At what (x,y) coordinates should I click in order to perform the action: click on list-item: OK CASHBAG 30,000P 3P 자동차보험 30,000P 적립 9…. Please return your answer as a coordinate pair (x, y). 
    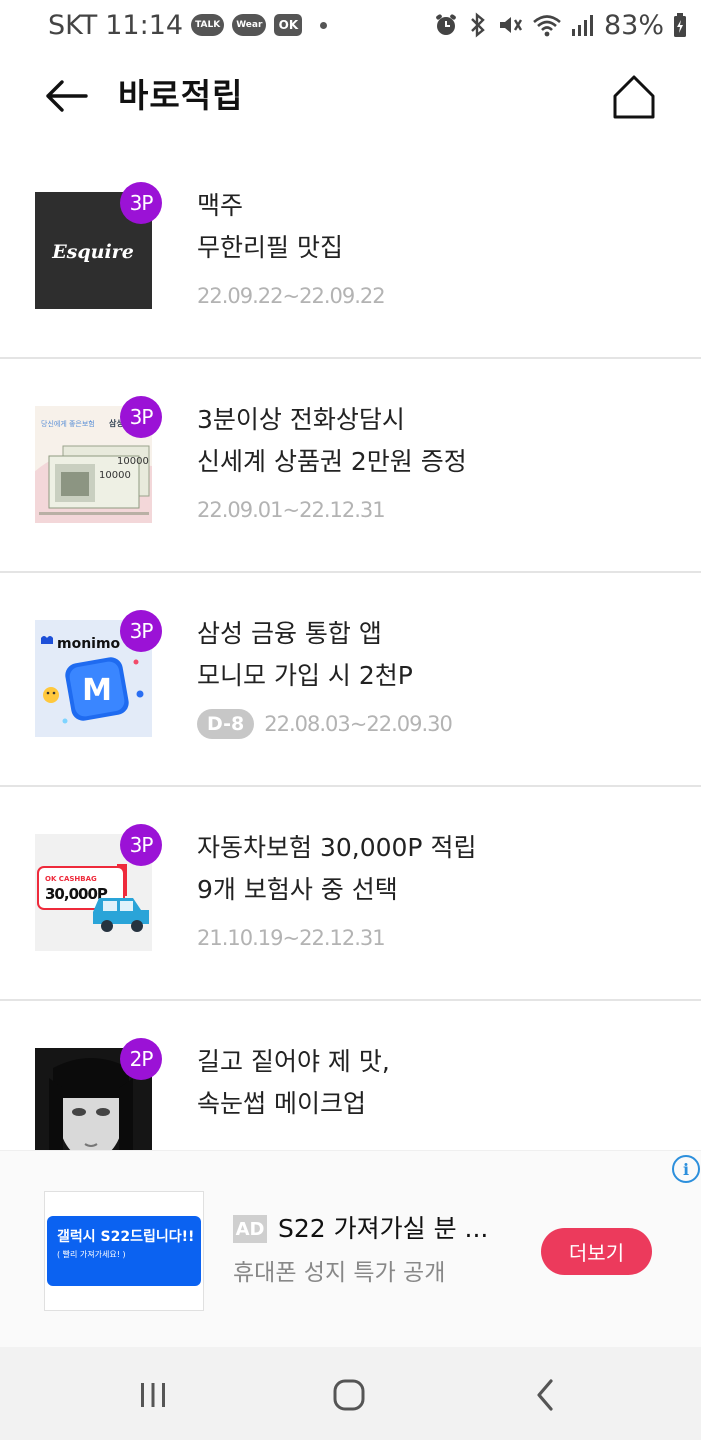
    Looking at the image, I should click on (350, 894).